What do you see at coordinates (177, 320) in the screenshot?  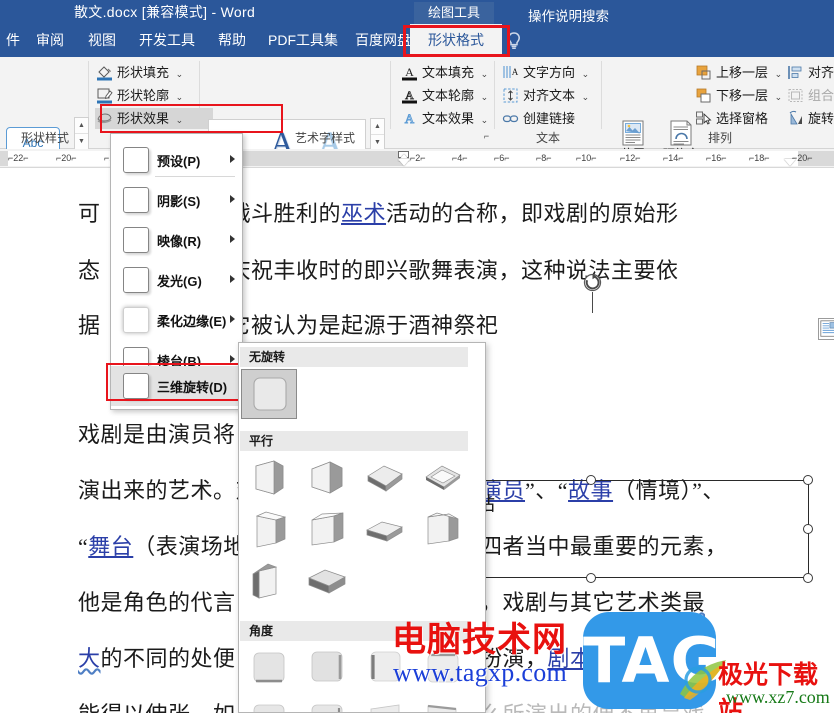 I see `menu-item-4: 柔化边缘(E)` at bounding box center [177, 320].